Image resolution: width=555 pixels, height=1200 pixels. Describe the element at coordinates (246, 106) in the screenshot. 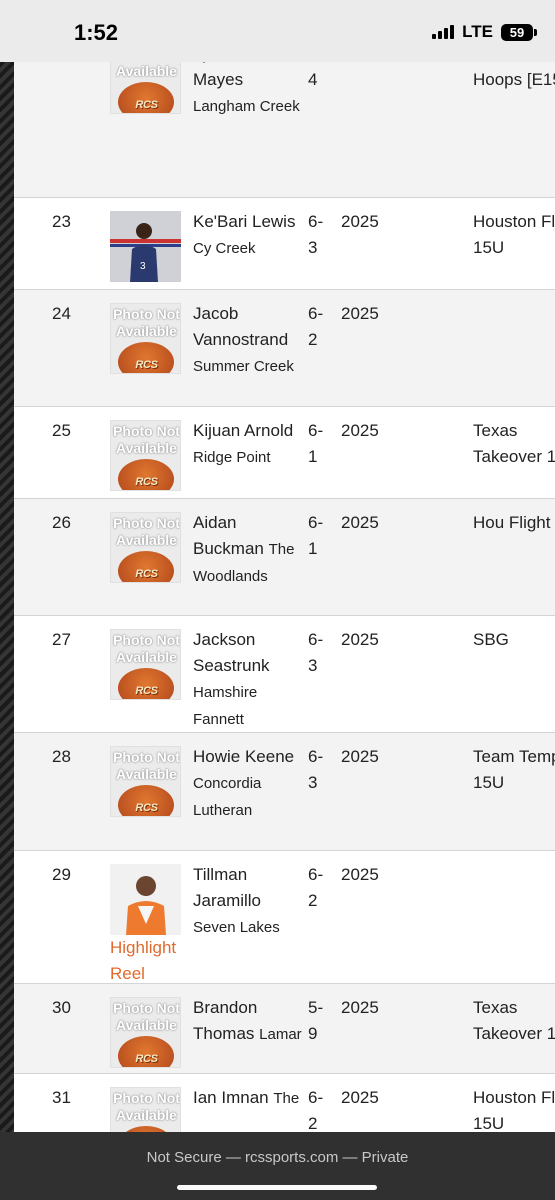

I see `player-school: Langham Creek` at that location.